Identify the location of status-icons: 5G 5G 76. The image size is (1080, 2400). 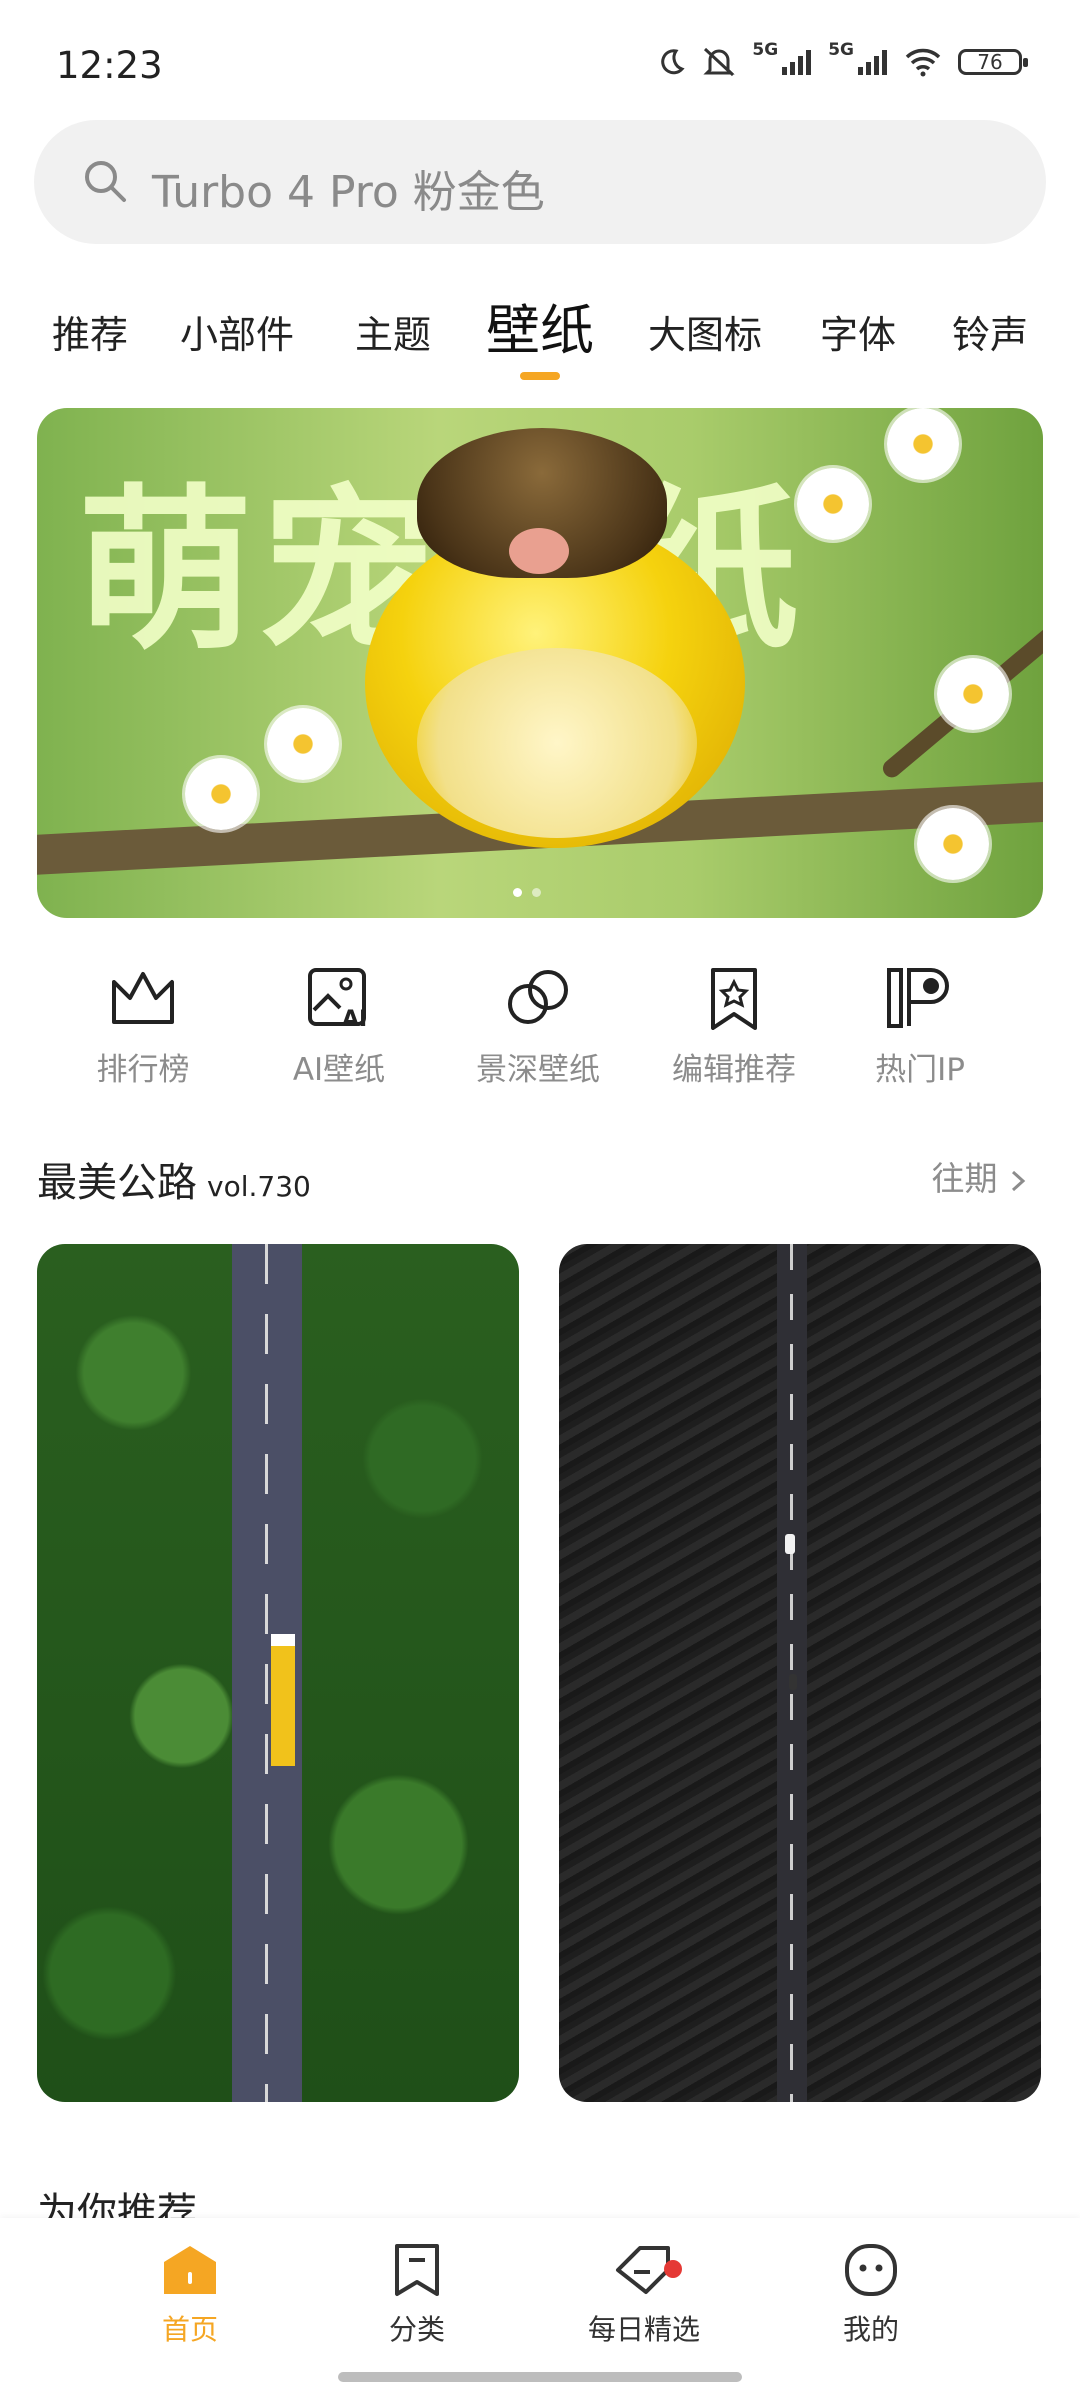
(842, 59).